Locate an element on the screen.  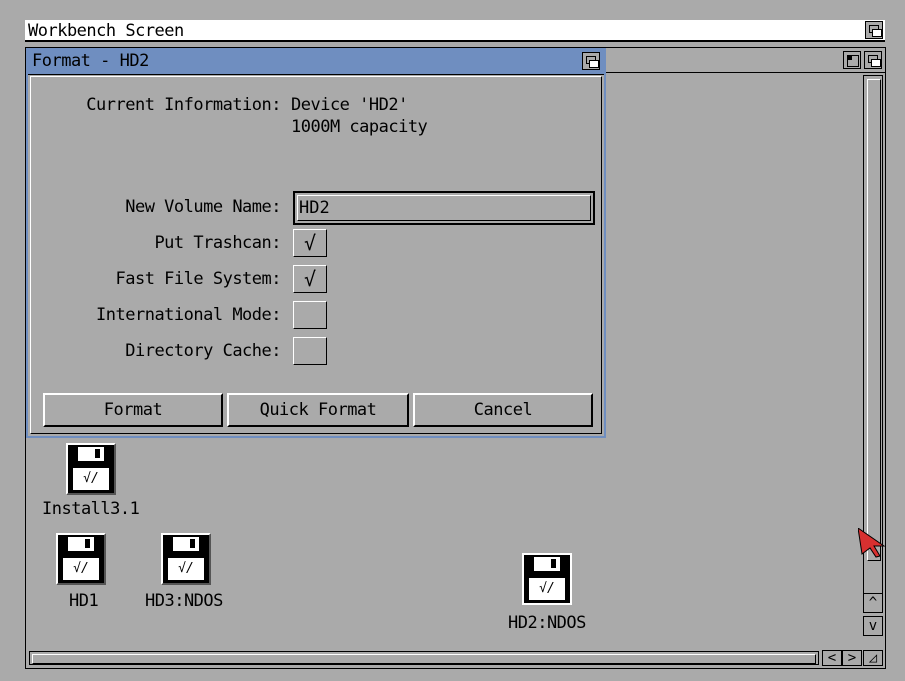
screen-title: Workbench Screen is located at coordinates (106, 31).